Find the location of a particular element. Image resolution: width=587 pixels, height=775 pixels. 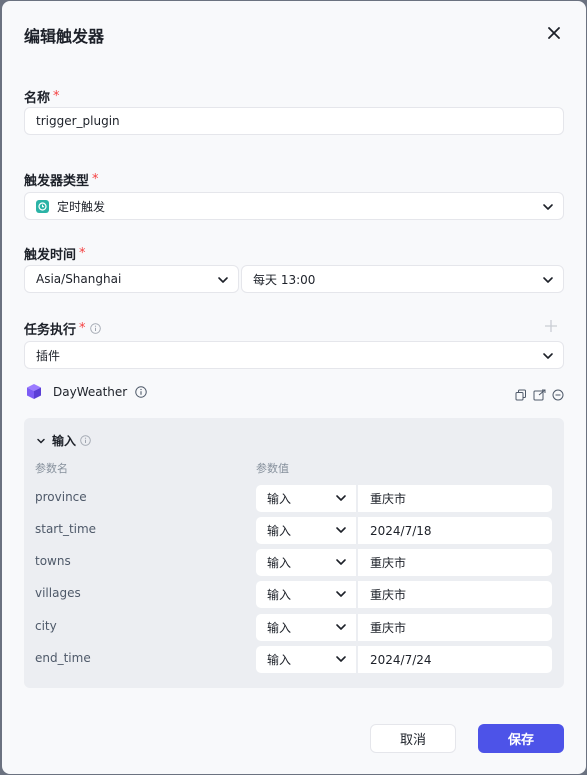

param-row: province 输入 重庆市 is located at coordinates (294, 498).